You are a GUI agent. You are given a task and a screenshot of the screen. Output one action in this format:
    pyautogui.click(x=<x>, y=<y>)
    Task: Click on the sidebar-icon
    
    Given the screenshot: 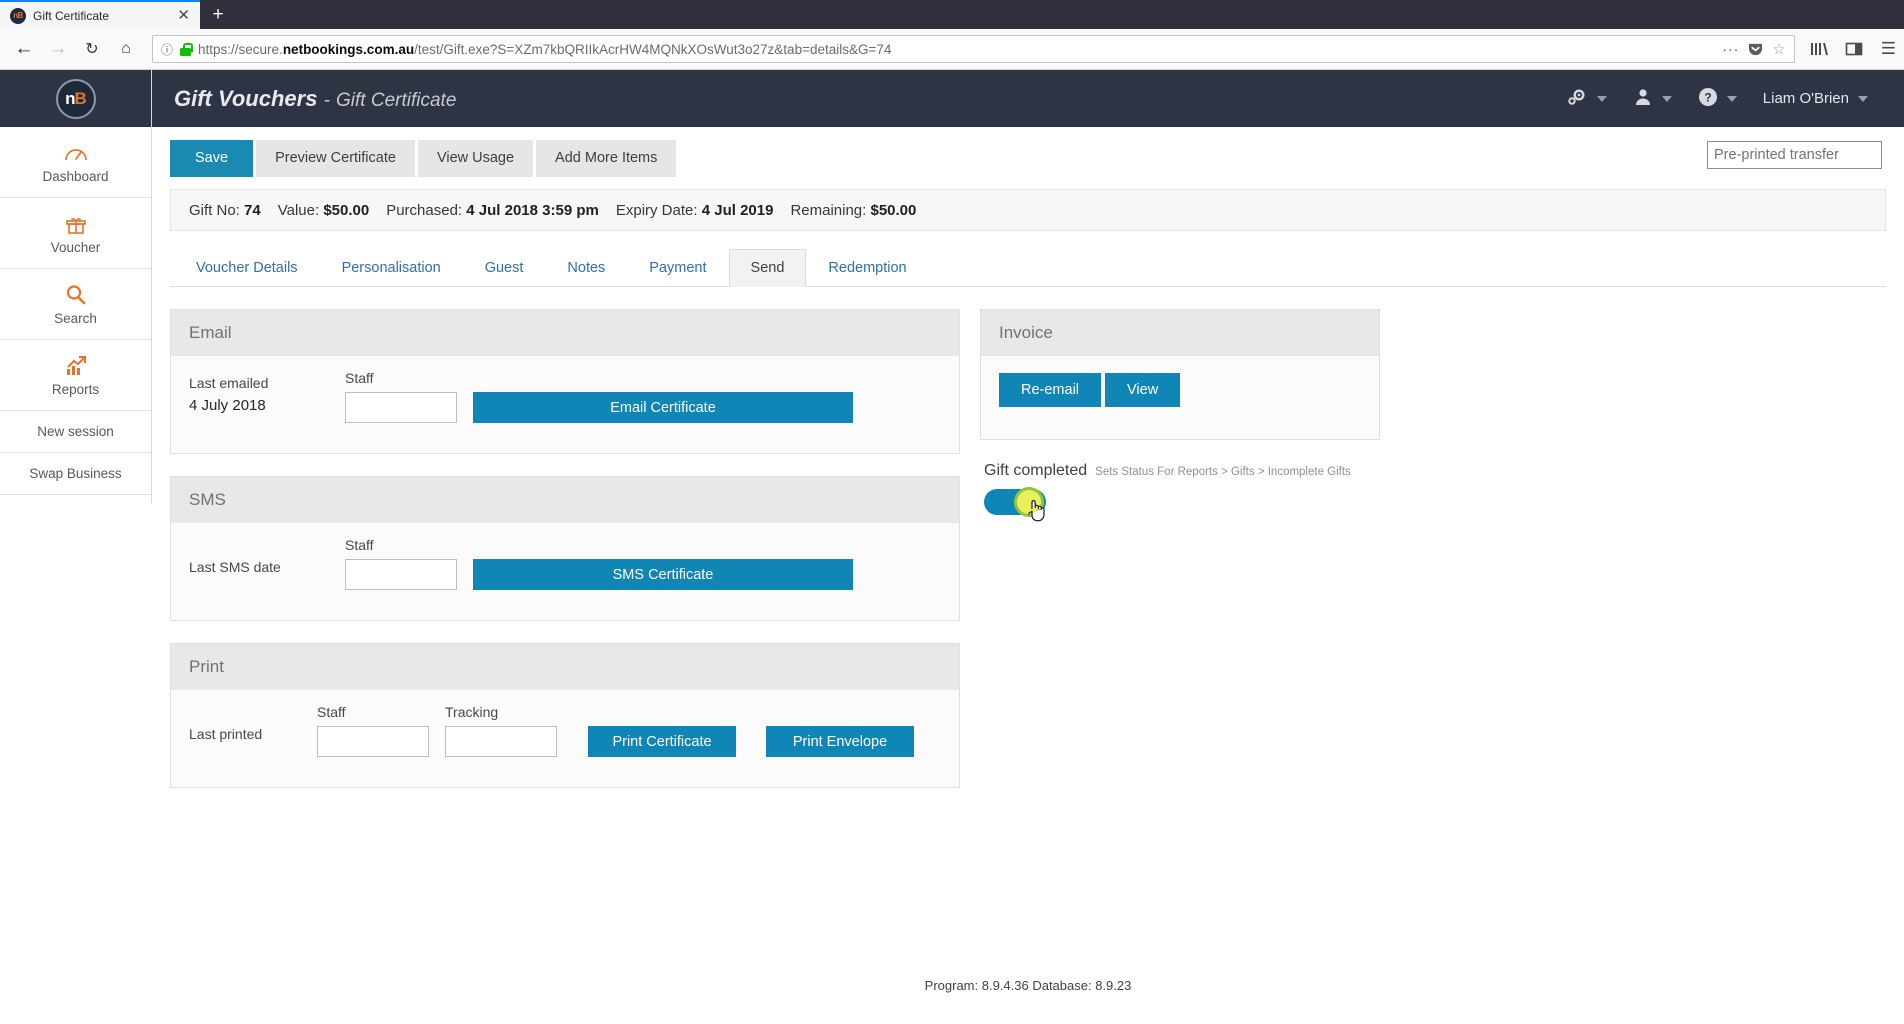 What is the action you would take?
    pyautogui.click(x=1854, y=49)
    